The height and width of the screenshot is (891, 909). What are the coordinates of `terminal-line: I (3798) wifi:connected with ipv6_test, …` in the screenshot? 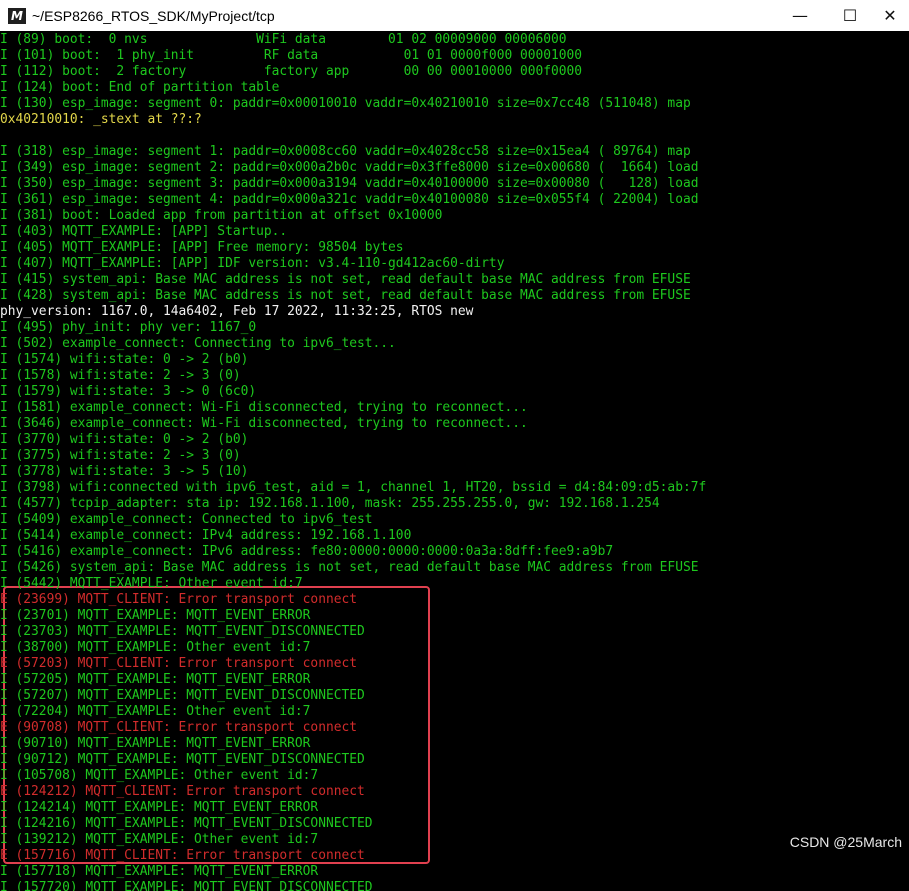 It's located at (353, 487).